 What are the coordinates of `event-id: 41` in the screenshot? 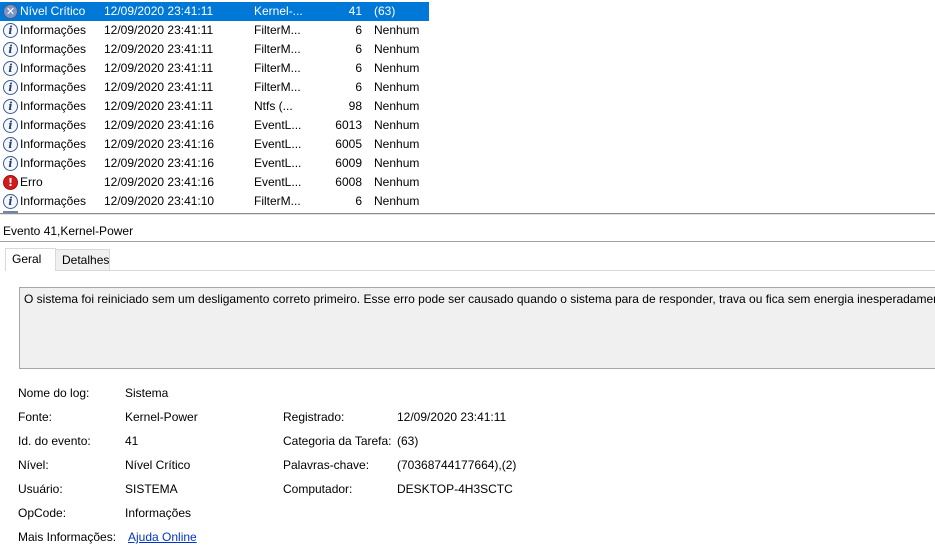 It's located at (355, 11).